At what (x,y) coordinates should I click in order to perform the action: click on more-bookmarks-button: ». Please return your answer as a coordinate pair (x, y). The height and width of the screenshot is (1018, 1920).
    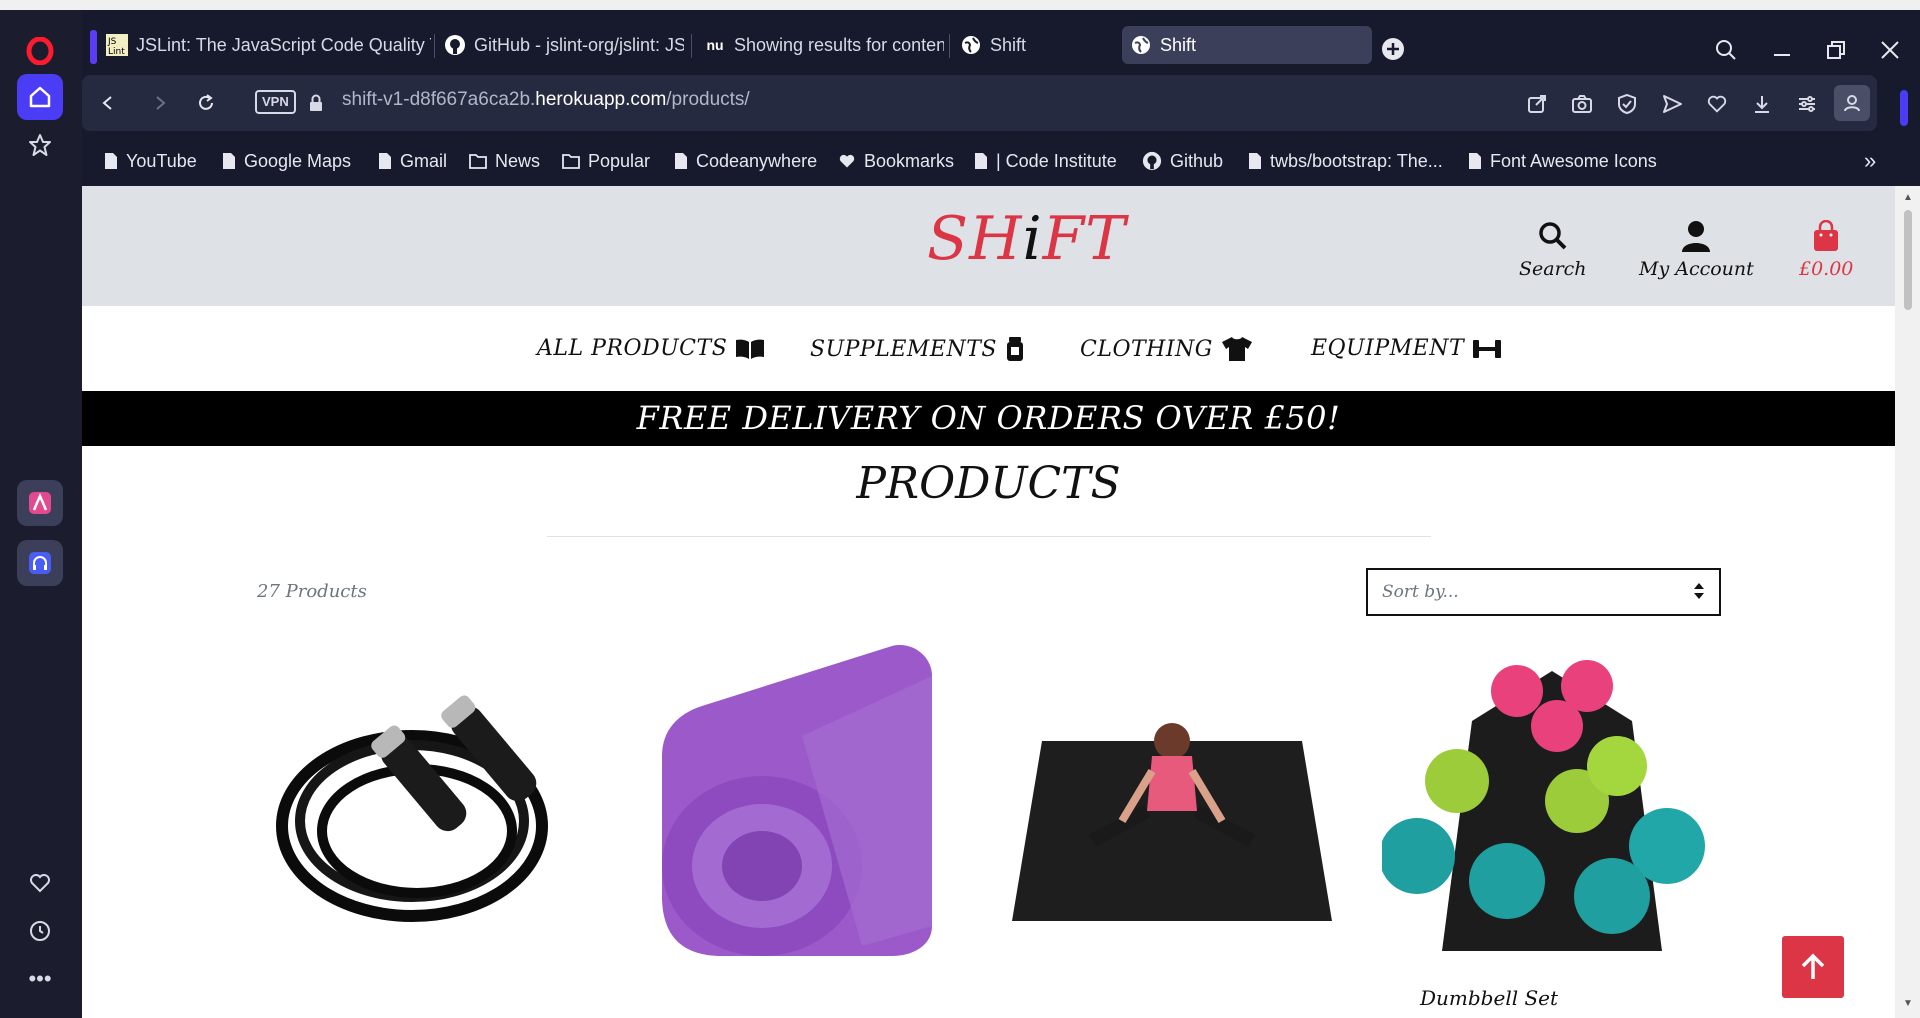
    Looking at the image, I should click on (1870, 161).